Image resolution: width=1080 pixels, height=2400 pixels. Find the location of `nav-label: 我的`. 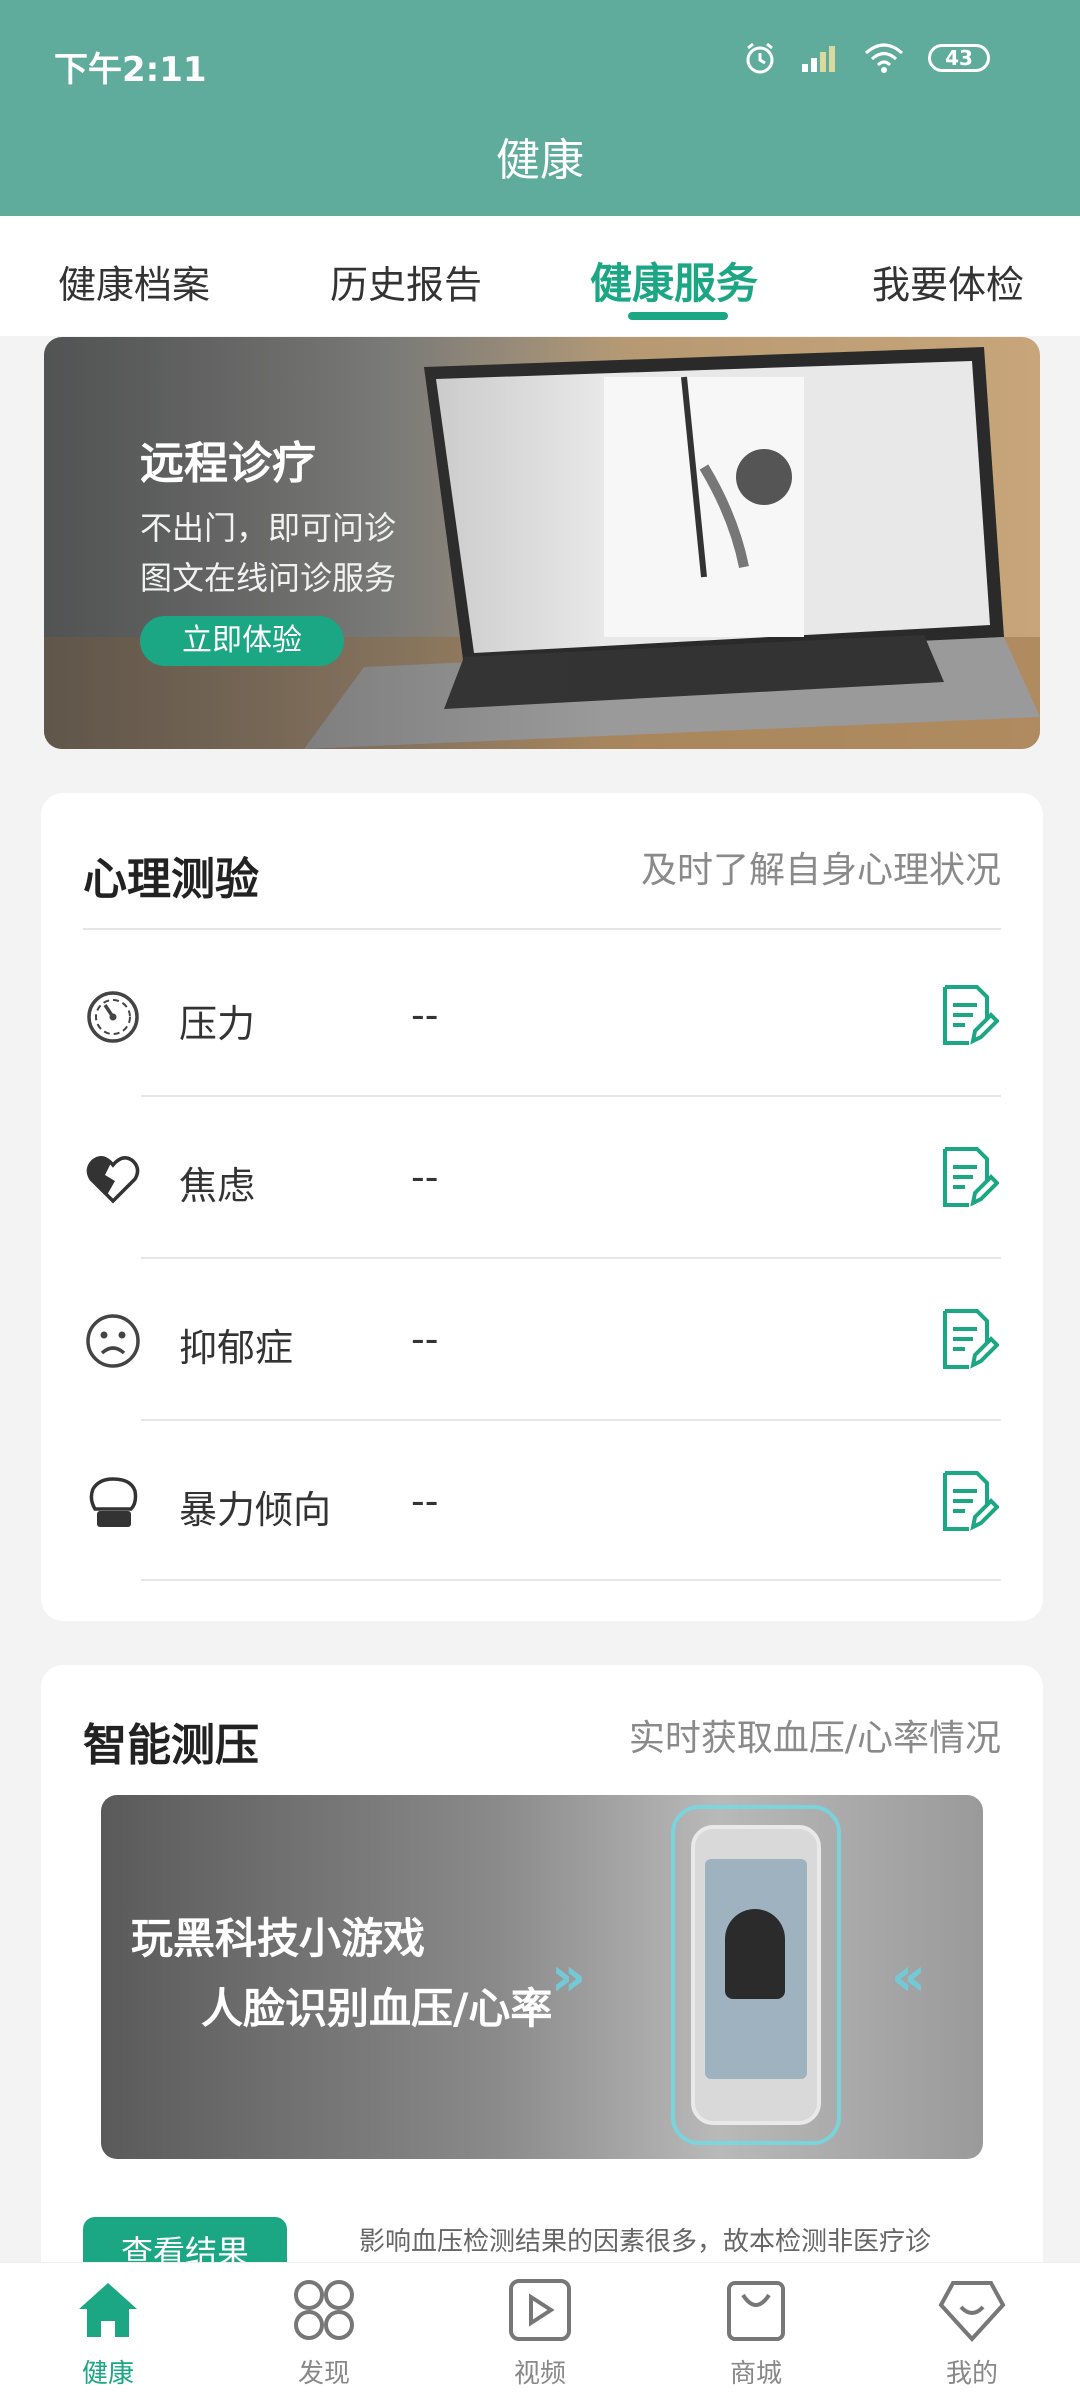

nav-label: 我的 is located at coordinates (971, 2374).